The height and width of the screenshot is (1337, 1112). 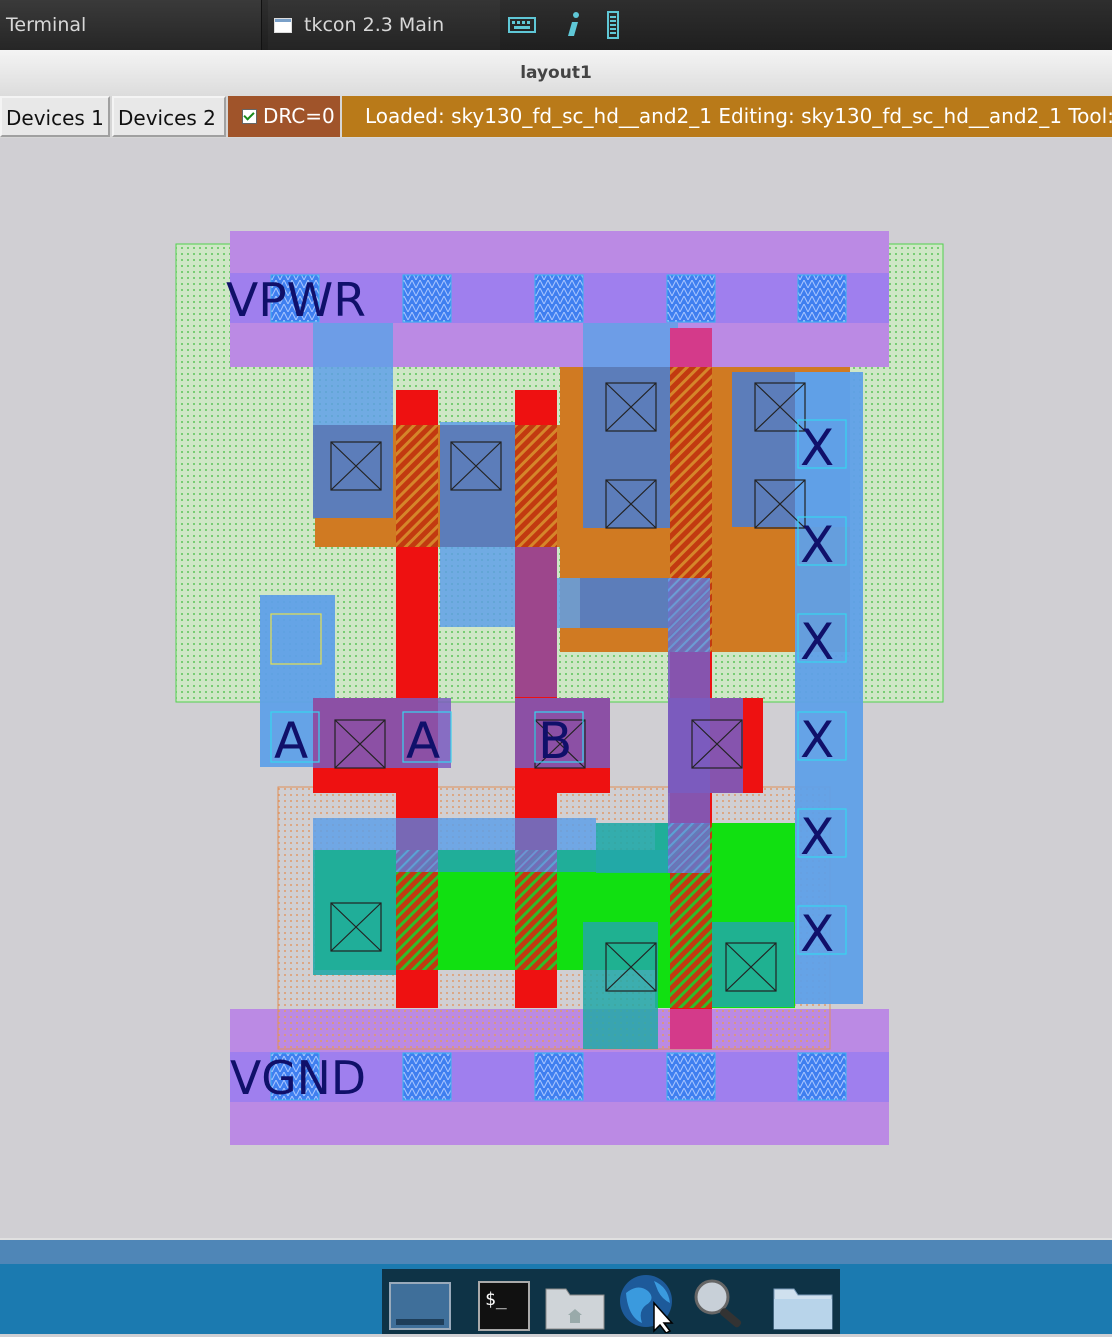 I want to click on output-x-label-5: X, so click(x=817, y=837).